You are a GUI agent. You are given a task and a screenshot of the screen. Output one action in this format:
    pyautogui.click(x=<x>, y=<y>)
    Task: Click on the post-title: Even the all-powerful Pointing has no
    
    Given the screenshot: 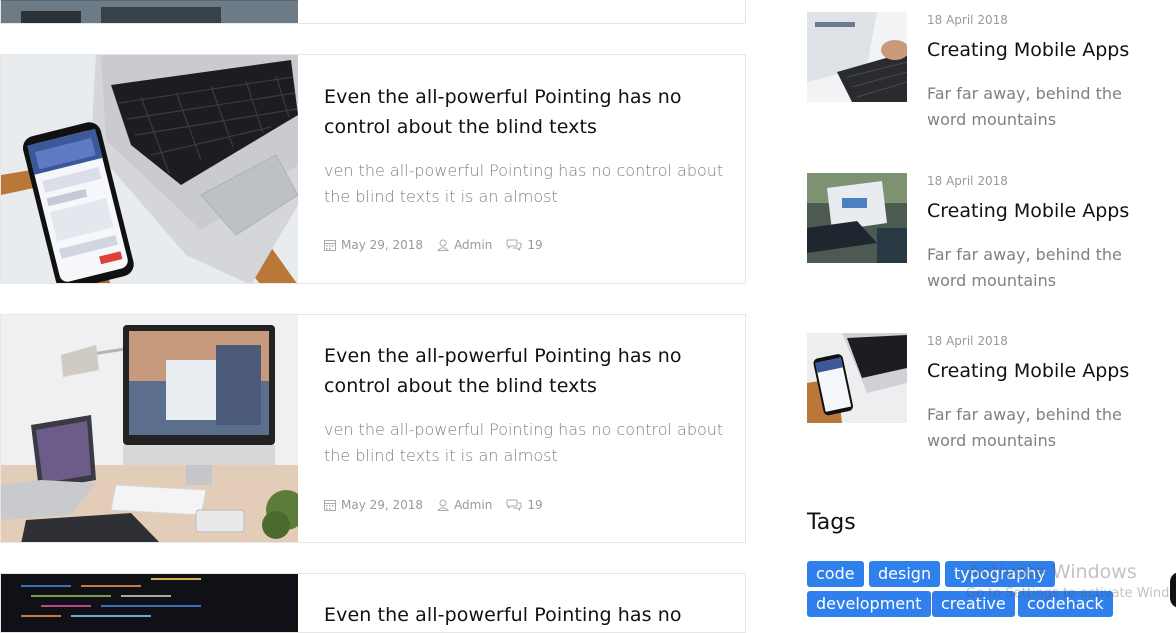 What is the action you would take?
    pyautogui.click(x=524, y=615)
    